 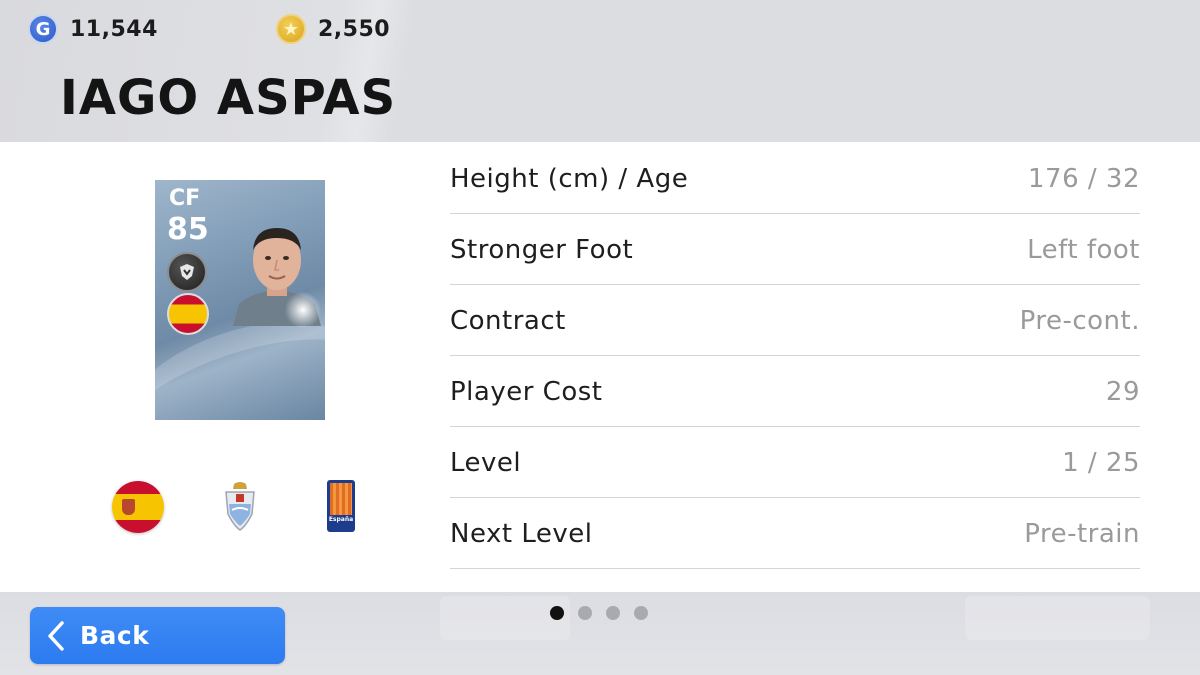 I want to click on league-label: España, so click(x=341, y=519).